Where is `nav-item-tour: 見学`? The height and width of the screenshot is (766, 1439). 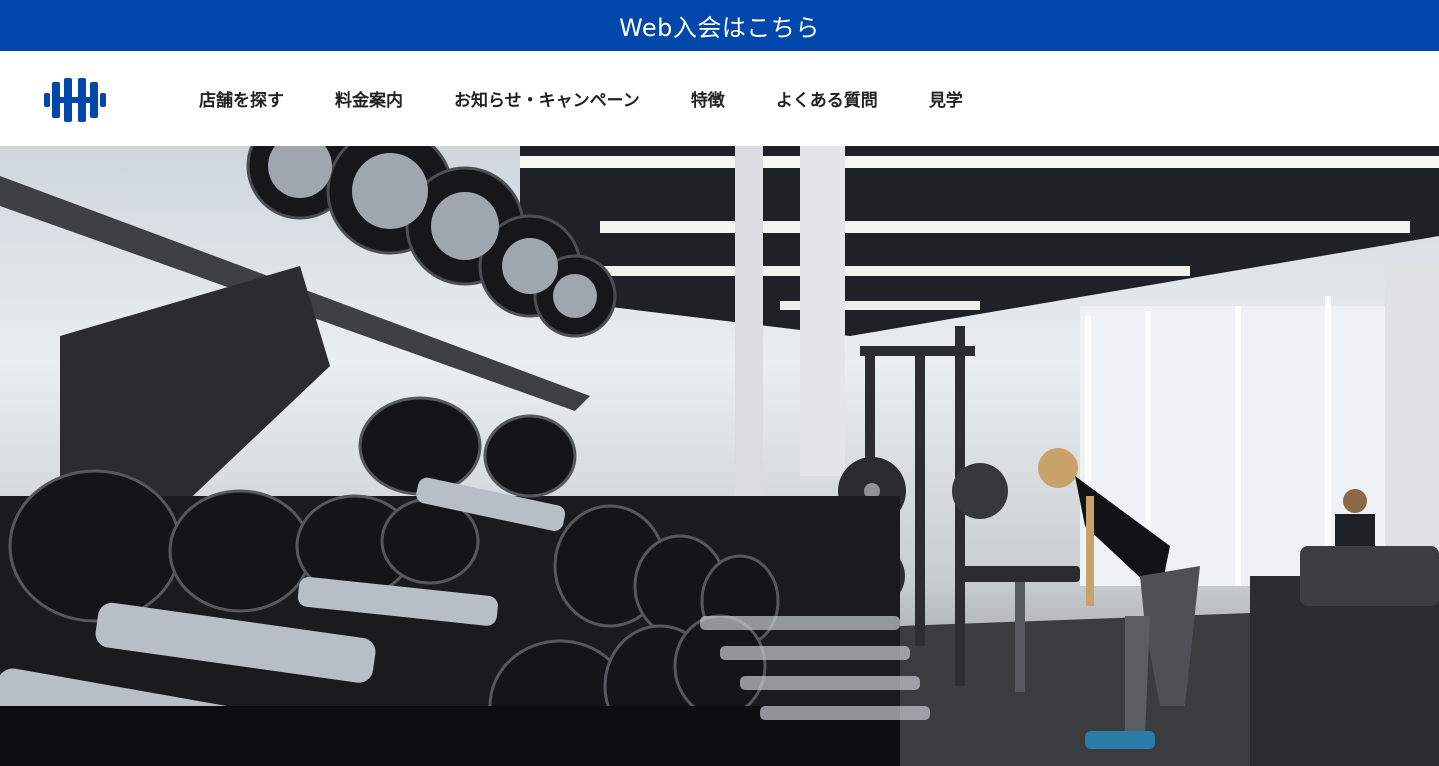
nav-item-tour: 見学 is located at coordinates (946, 98).